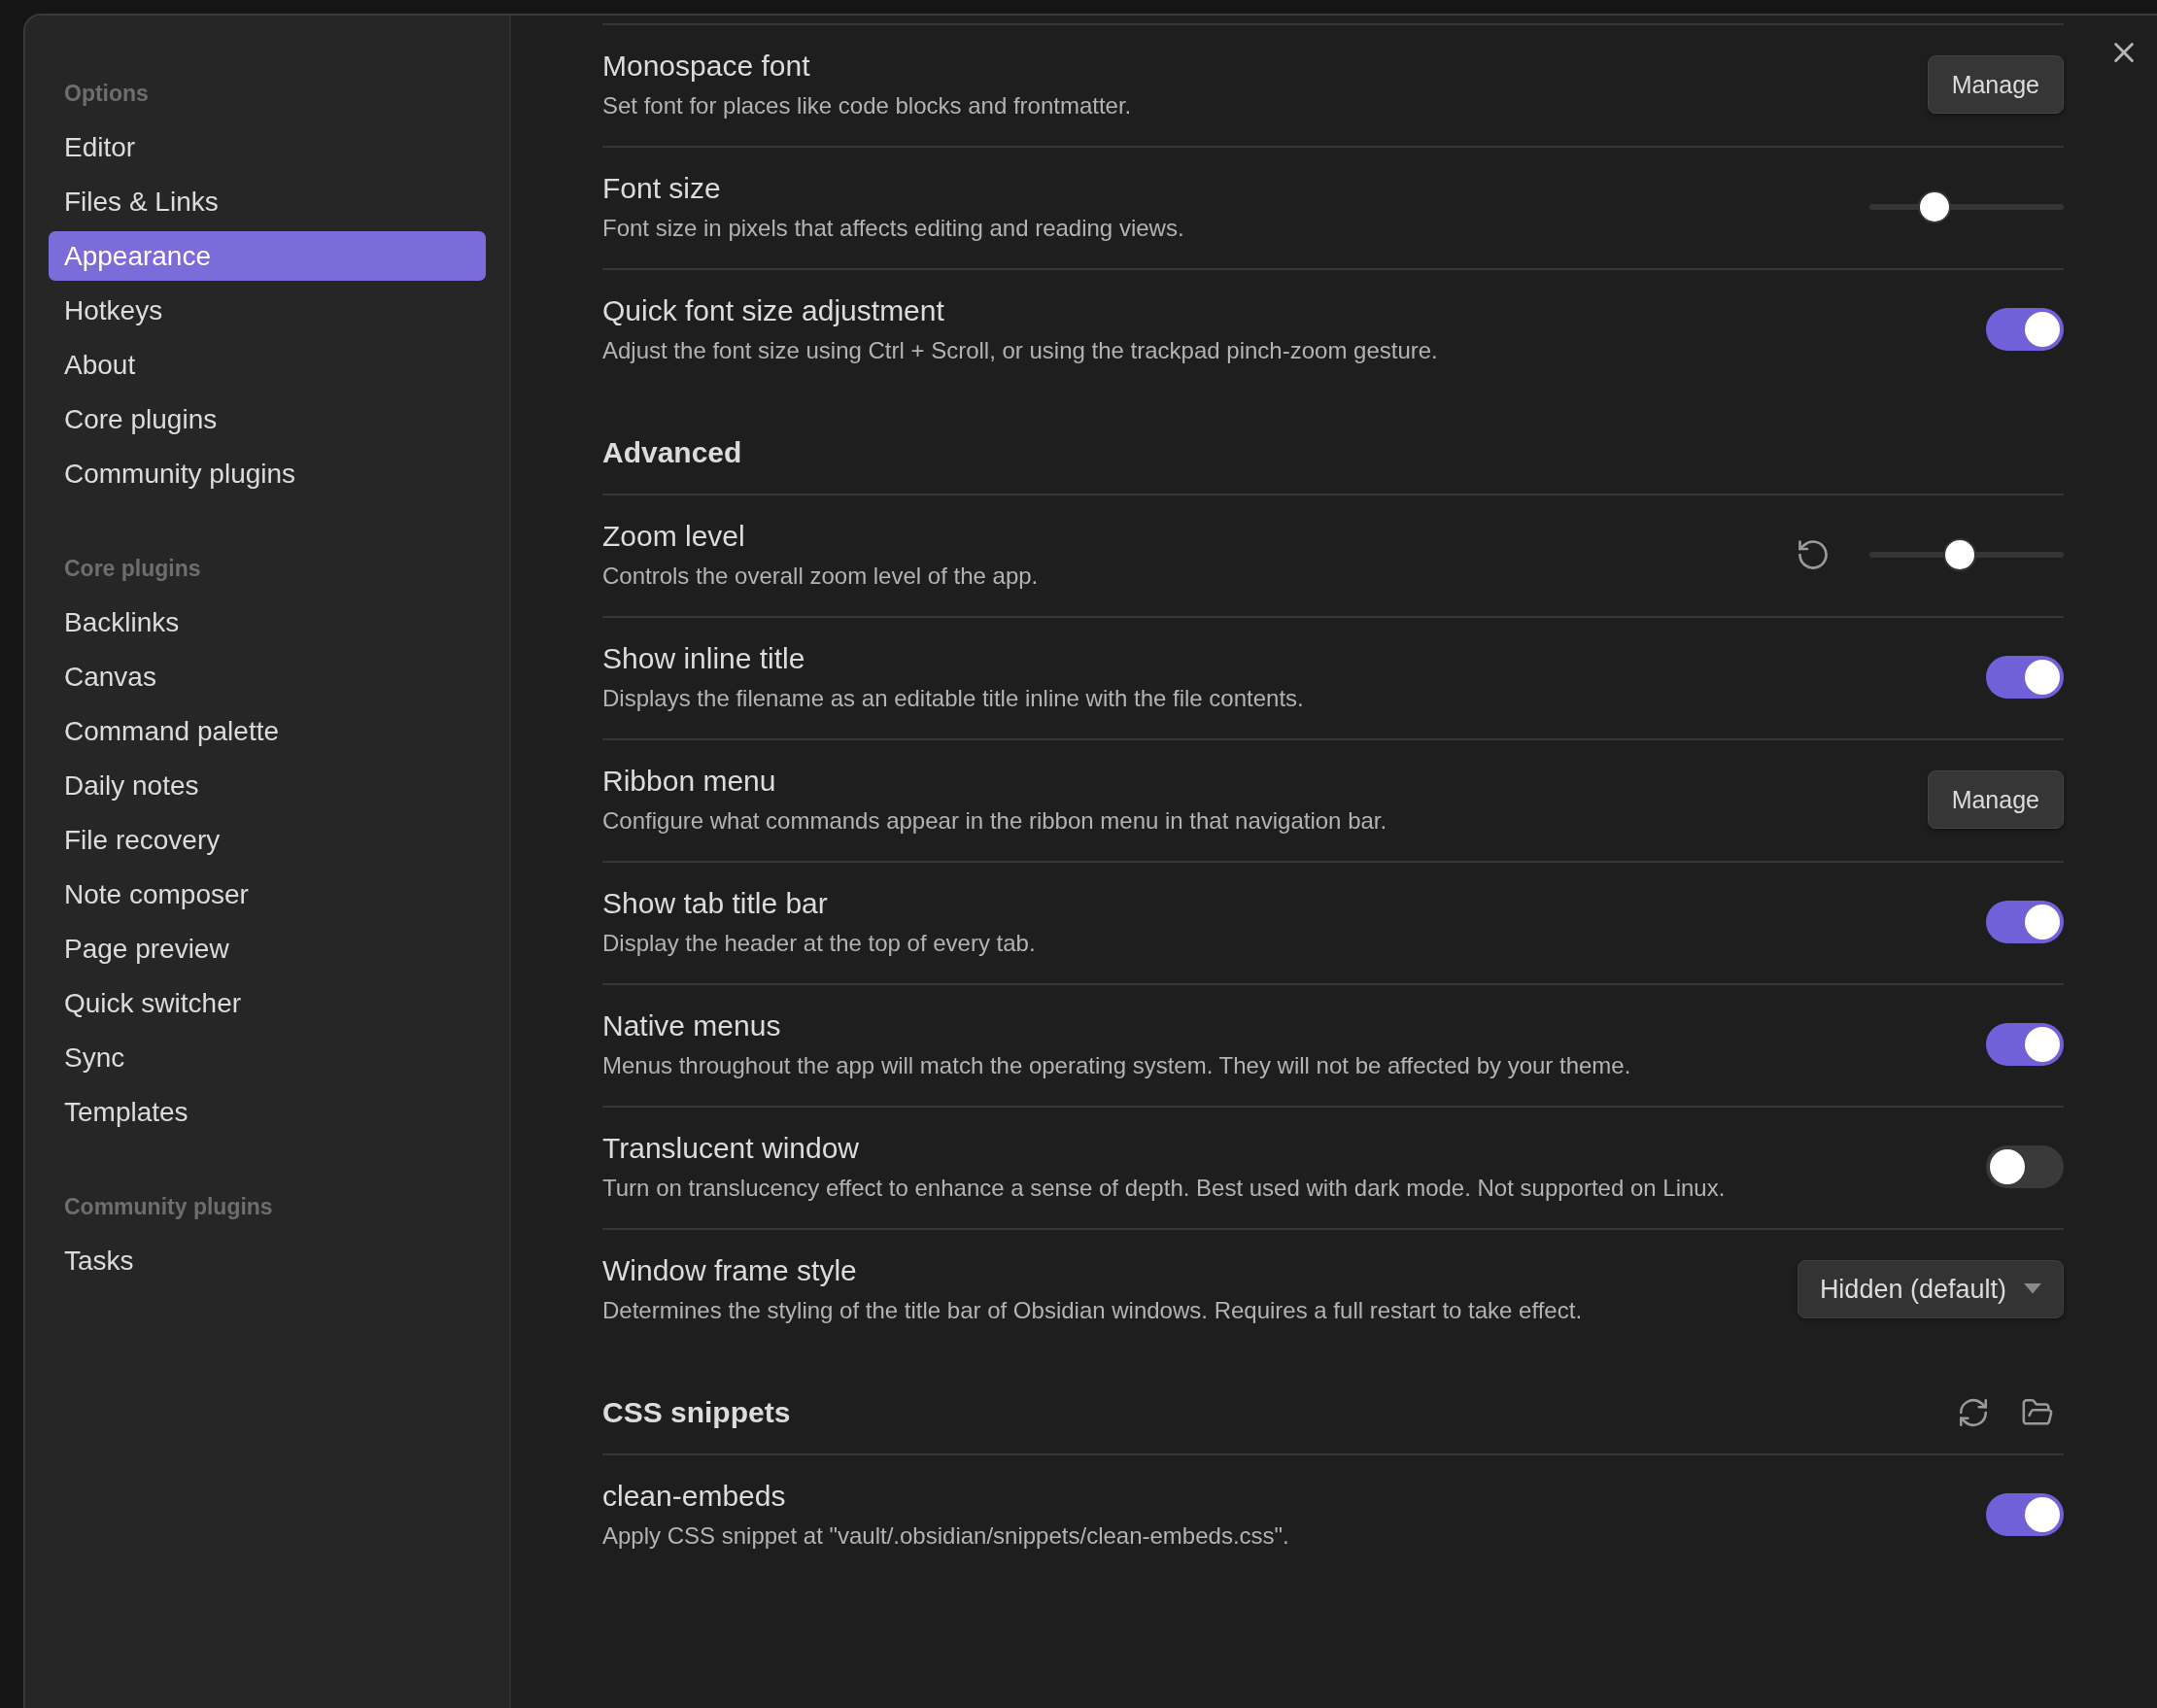 This screenshot has height=1708, width=2157. I want to click on sidebar-section-header: Options, so click(106, 94).